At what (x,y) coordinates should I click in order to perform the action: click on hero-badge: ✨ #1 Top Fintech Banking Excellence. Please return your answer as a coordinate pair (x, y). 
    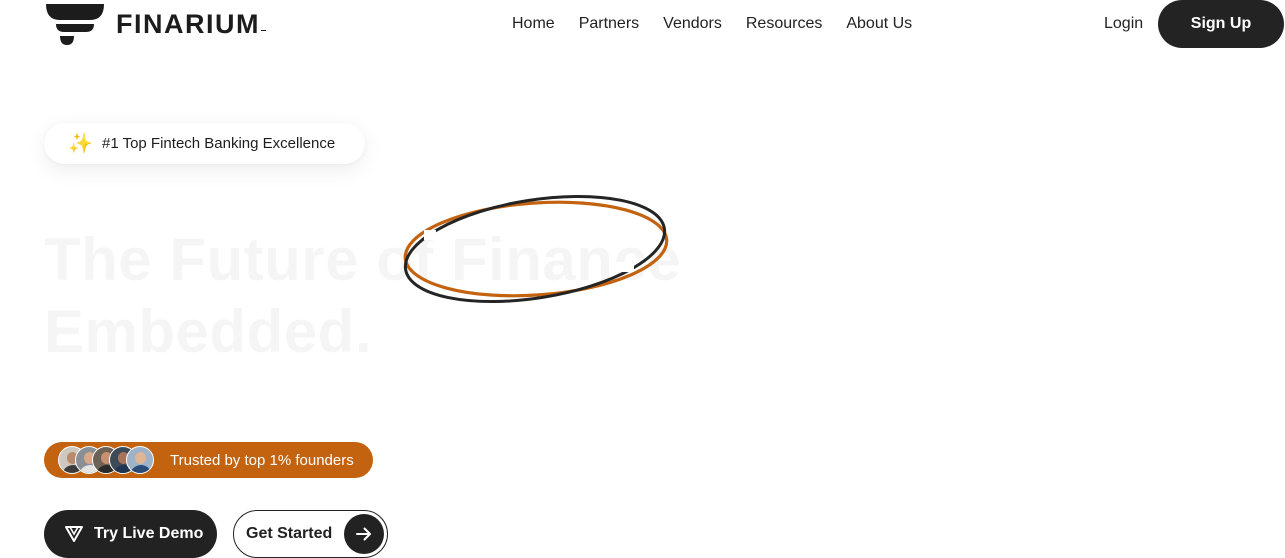
    Looking at the image, I should click on (204, 143).